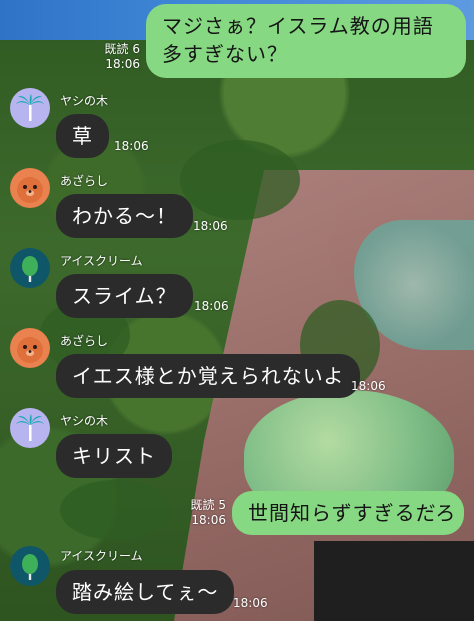 The height and width of the screenshot is (621, 474). Describe the element at coordinates (124, 216) in the screenshot. I see `incoming-message-bubble: わかる〜！` at that location.